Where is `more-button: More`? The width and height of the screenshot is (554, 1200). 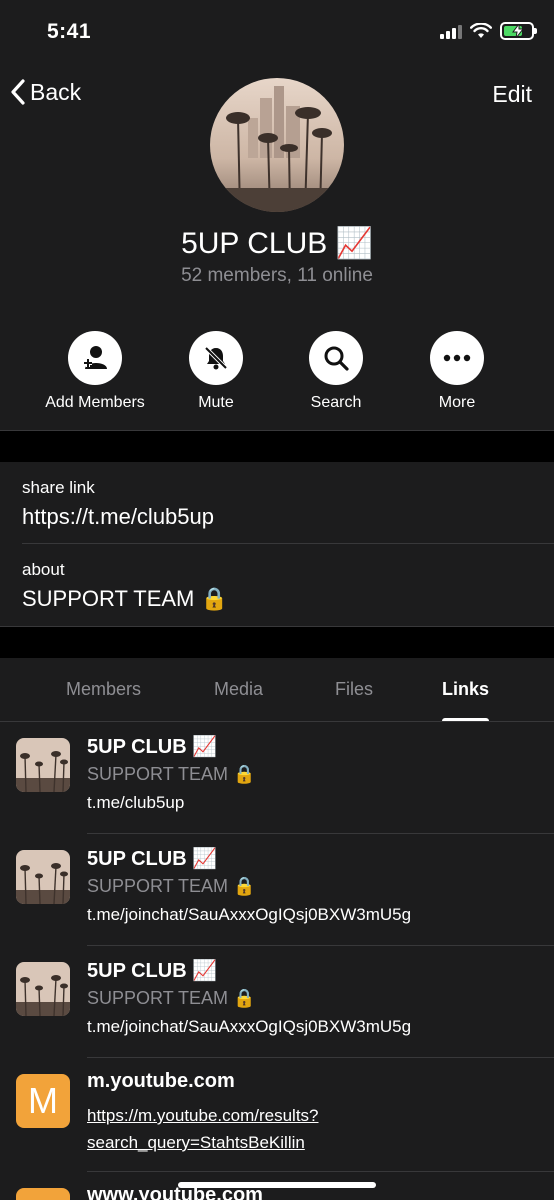 more-button: More is located at coordinates (457, 371).